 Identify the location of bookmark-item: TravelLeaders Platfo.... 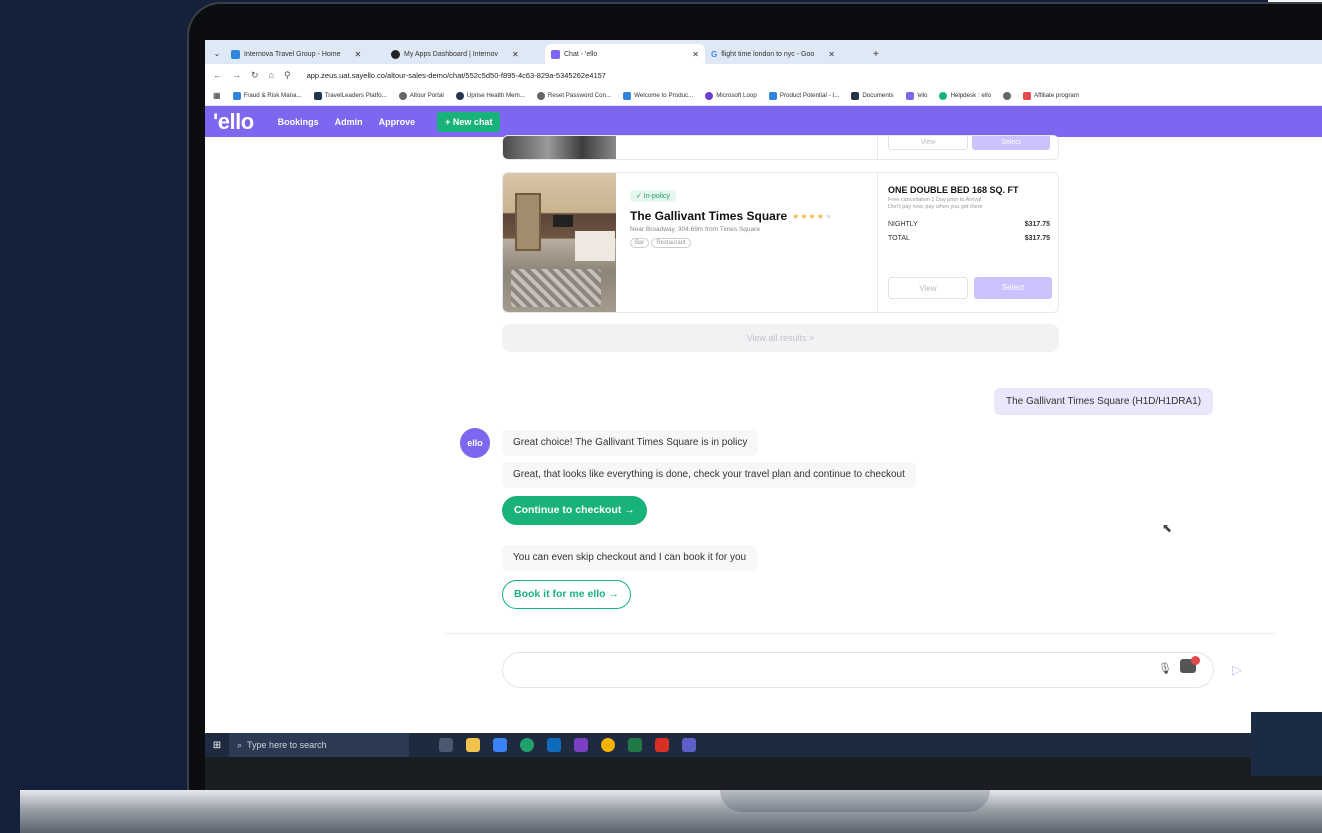
(350, 95).